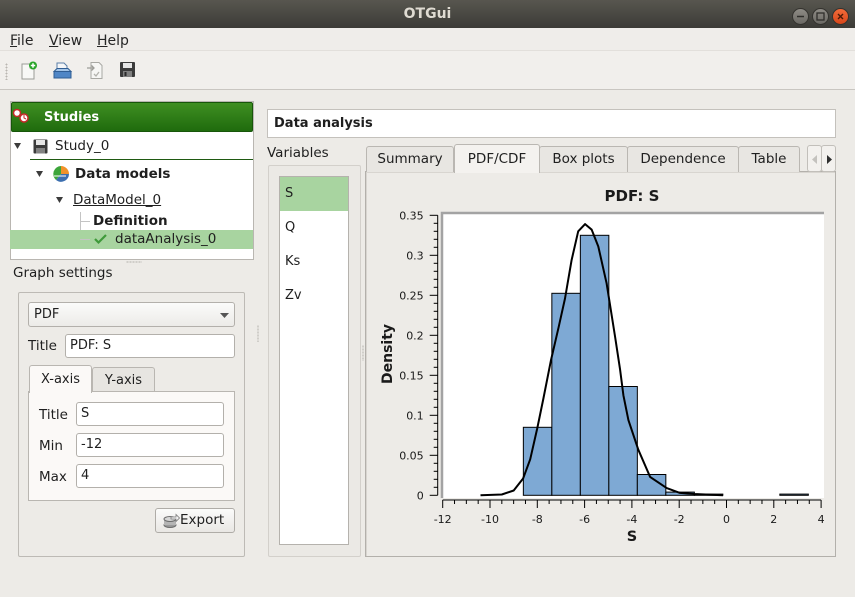 The image size is (855, 597). What do you see at coordinates (113, 41) in the screenshot?
I see `menu-help: Help` at bounding box center [113, 41].